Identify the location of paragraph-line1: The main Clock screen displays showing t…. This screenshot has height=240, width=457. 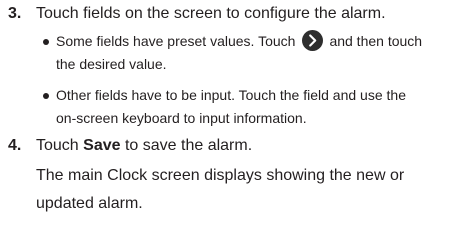
(220, 175).